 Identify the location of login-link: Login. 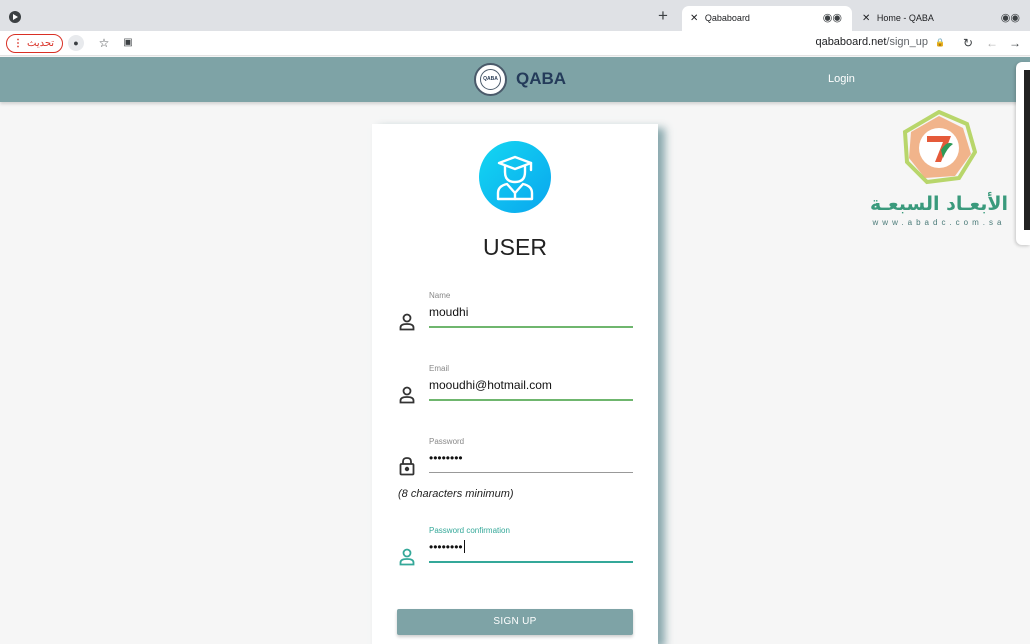
(841, 79).